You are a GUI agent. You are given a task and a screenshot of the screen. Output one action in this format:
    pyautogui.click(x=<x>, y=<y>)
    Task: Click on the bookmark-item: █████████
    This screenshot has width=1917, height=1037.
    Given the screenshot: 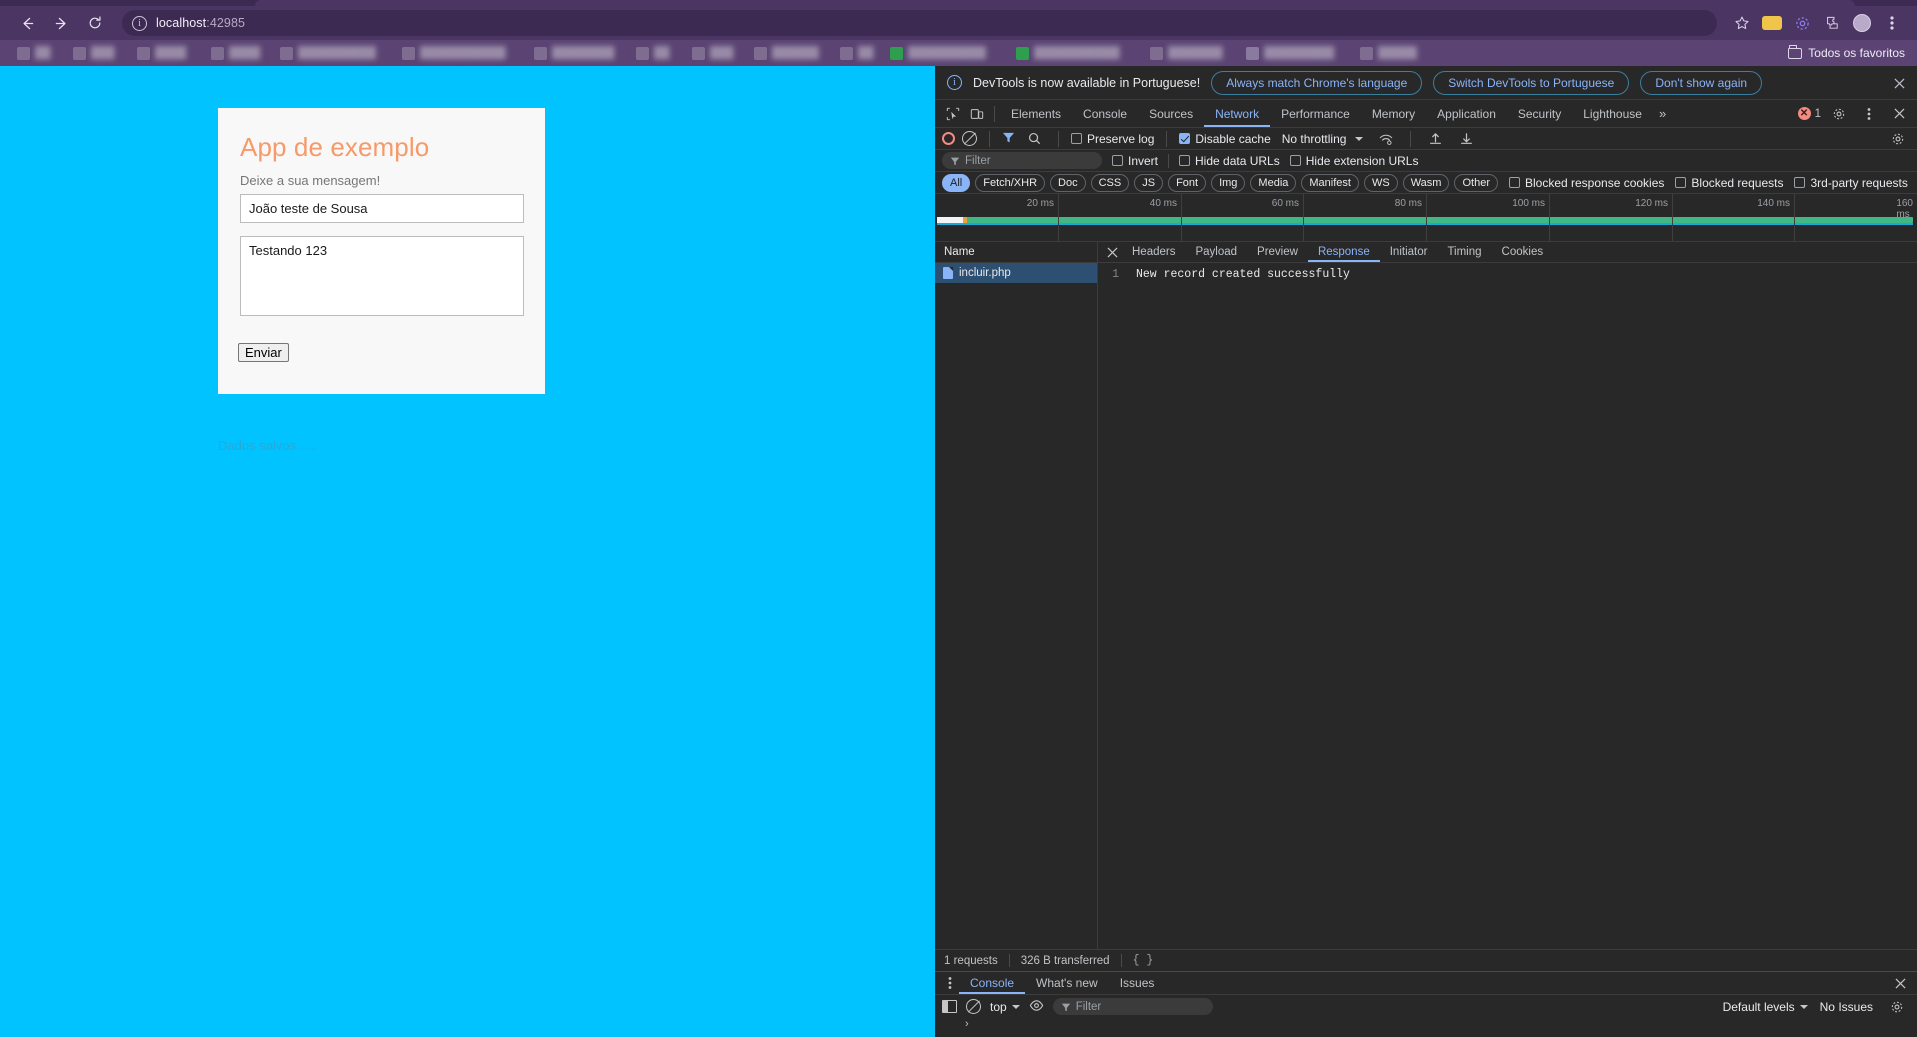 What is the action you would take?
    pyautogui.click(x=1295, y=53)
    